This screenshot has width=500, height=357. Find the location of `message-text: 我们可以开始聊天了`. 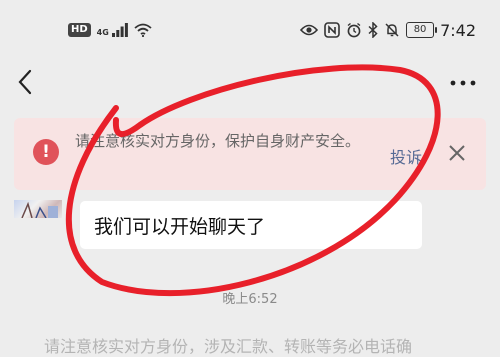

message-text: 我们可以开始聊天了 is located at coordinates (180, 227).